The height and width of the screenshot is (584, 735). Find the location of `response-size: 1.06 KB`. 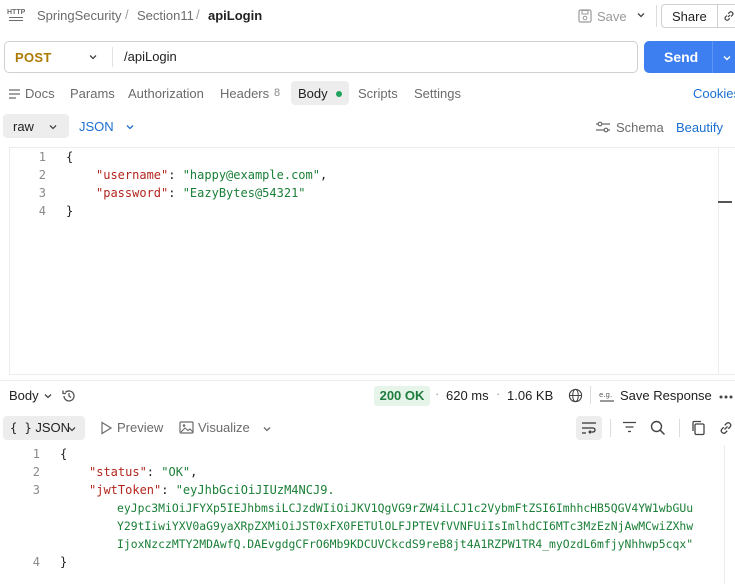

response-size: 1.06 KB is located at coordinates (530, 395).